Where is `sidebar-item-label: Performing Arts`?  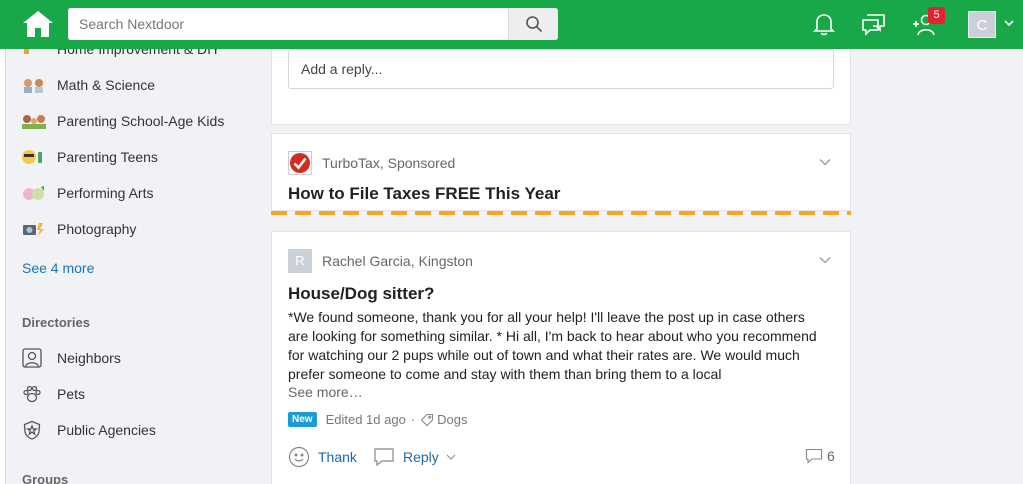
sidebar-item-label: Performing Arts is located at coordinates (105, 193).